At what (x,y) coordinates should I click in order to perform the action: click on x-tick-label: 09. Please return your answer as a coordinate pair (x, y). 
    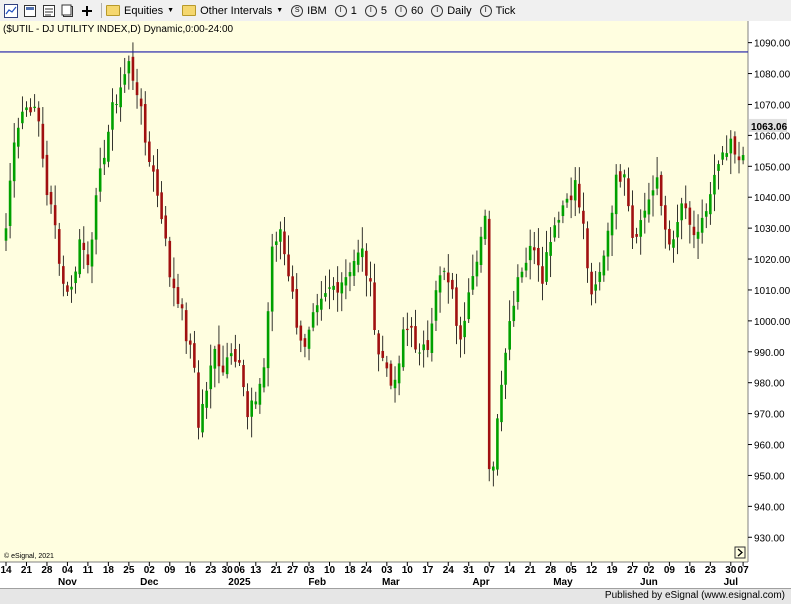
    Looking at the image, I should click on (670, 570).